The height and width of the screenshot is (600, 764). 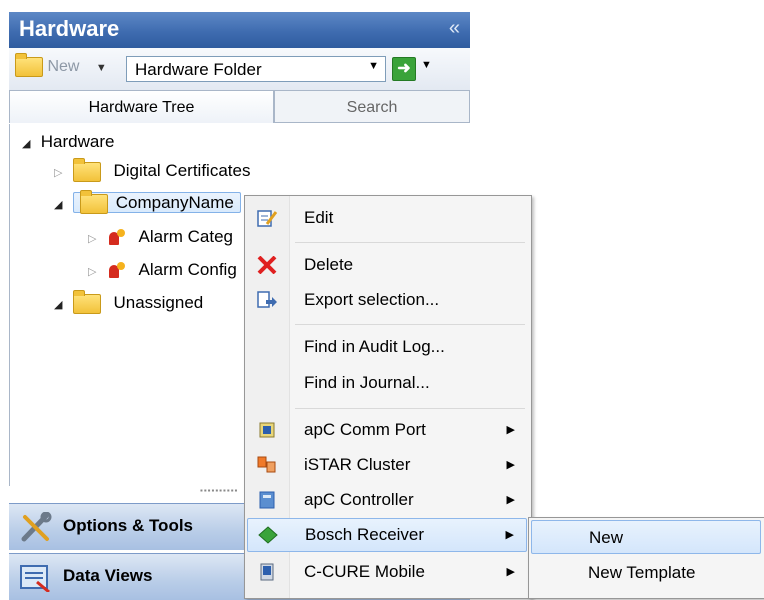 I want to click on menu-item-label: Bosch Receiver, so click(x=365, y=534).